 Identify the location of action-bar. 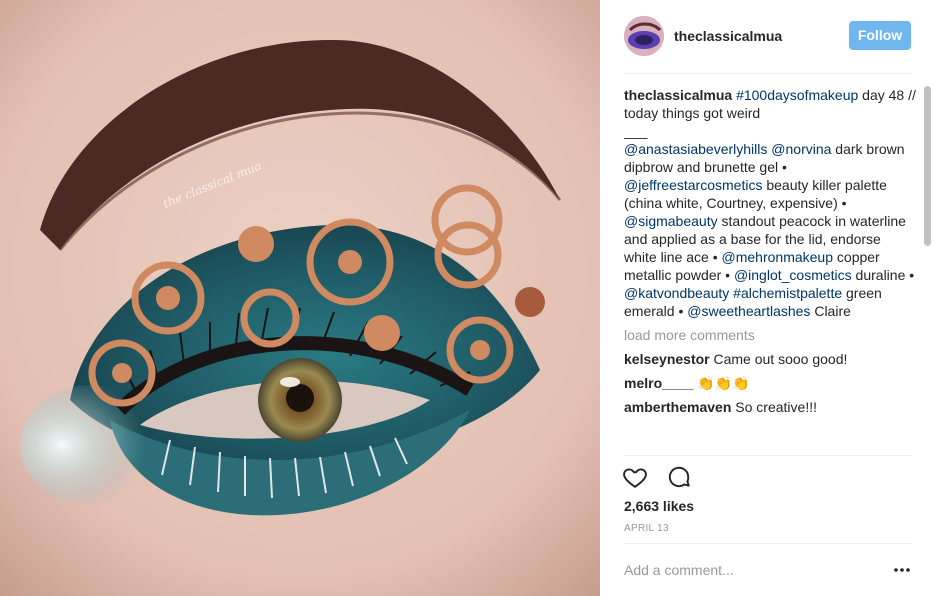
(664, 477).